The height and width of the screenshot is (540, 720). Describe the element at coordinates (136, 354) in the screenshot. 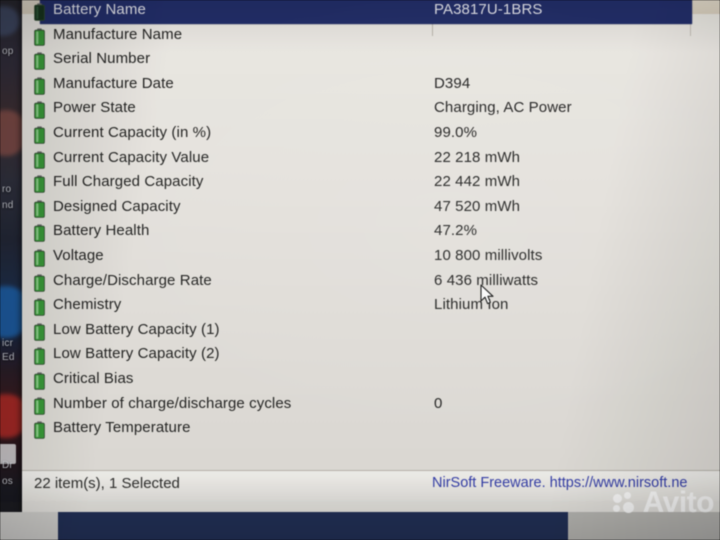

I see `row-description: Low Battery Capacity (2)` at that location.